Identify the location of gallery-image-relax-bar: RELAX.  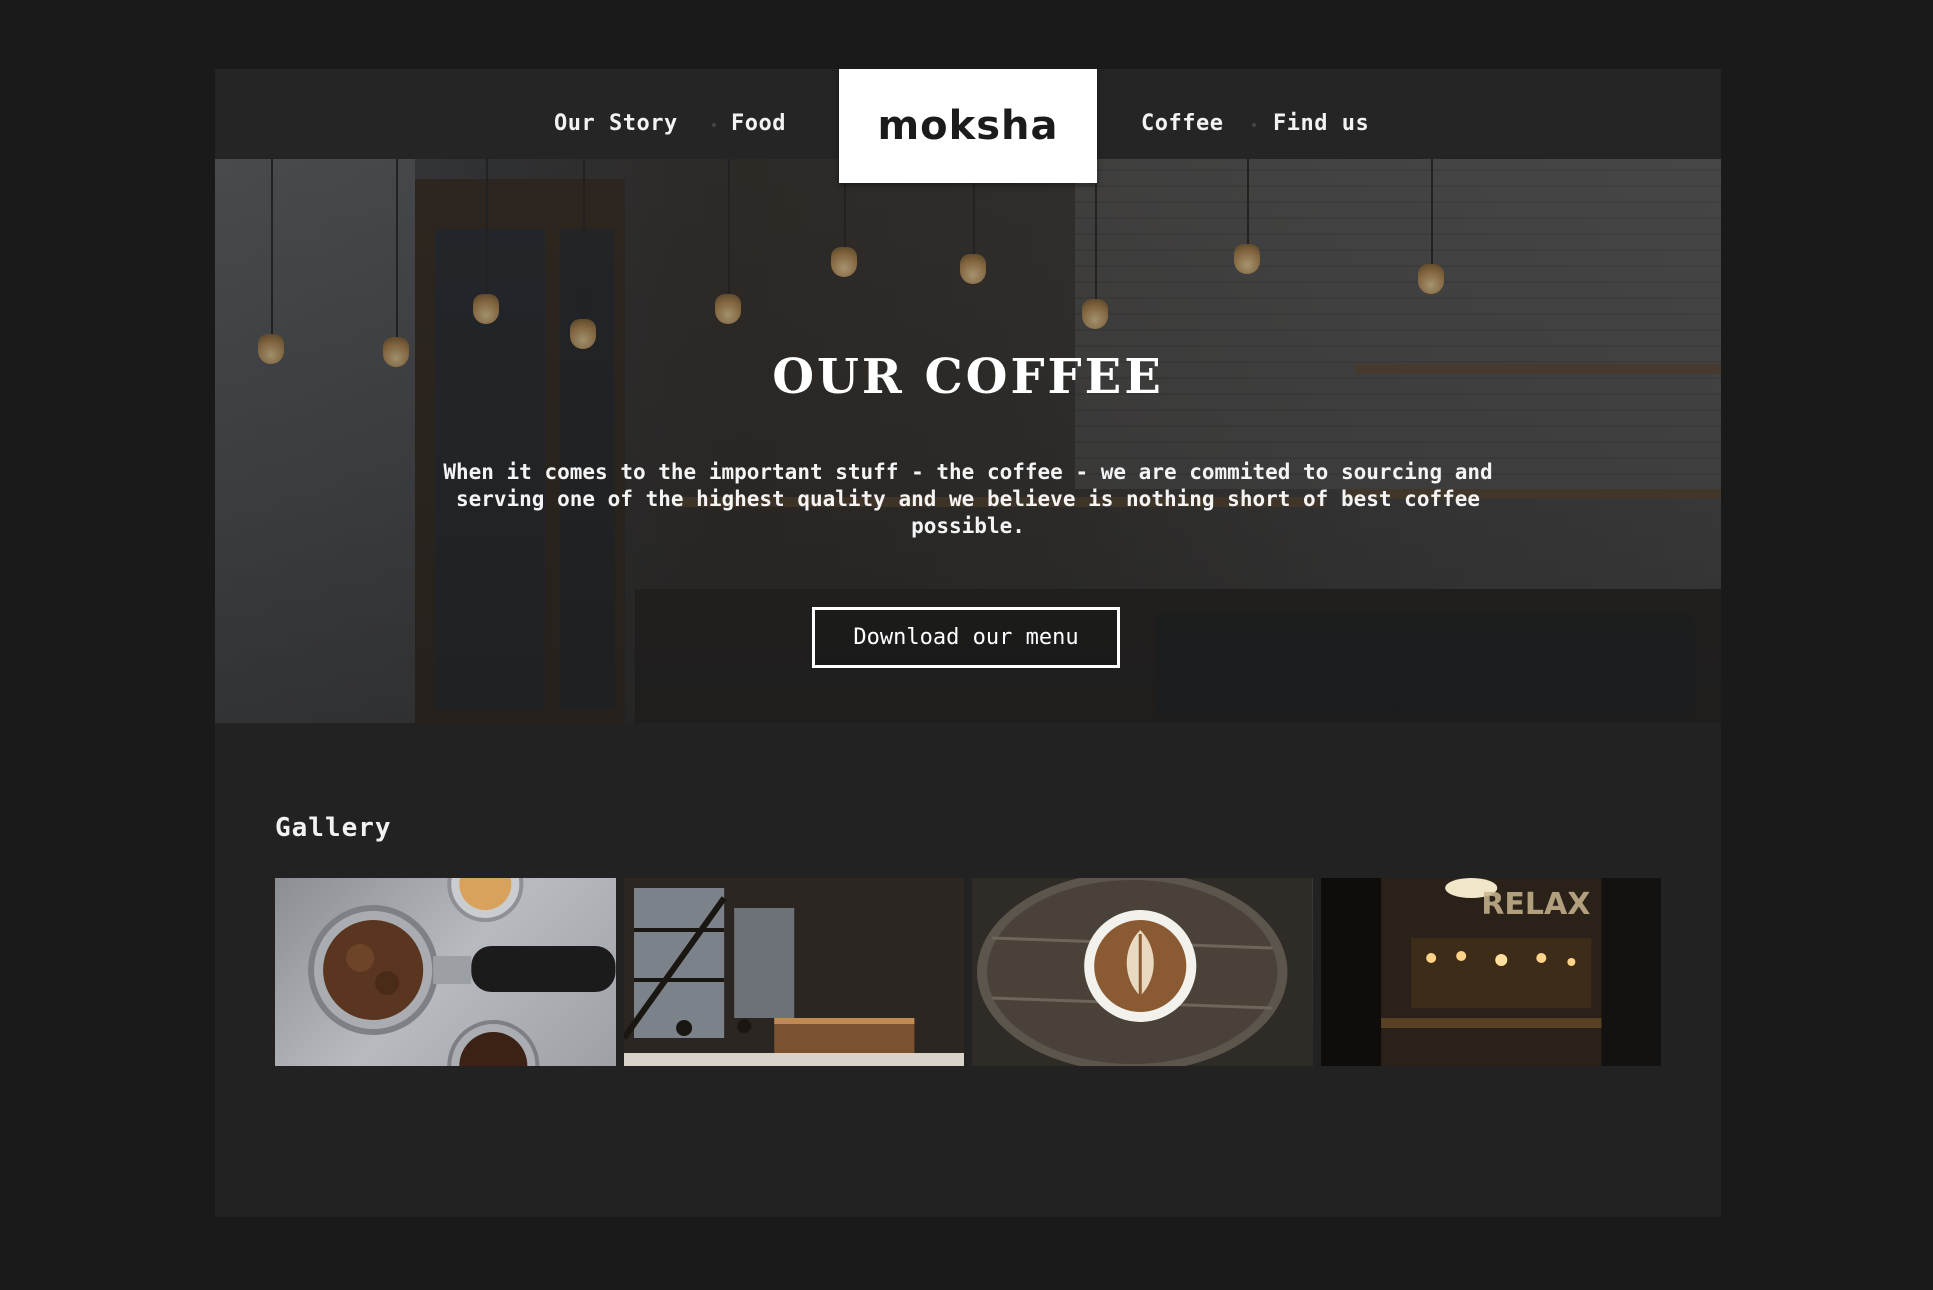
(1490, 972).